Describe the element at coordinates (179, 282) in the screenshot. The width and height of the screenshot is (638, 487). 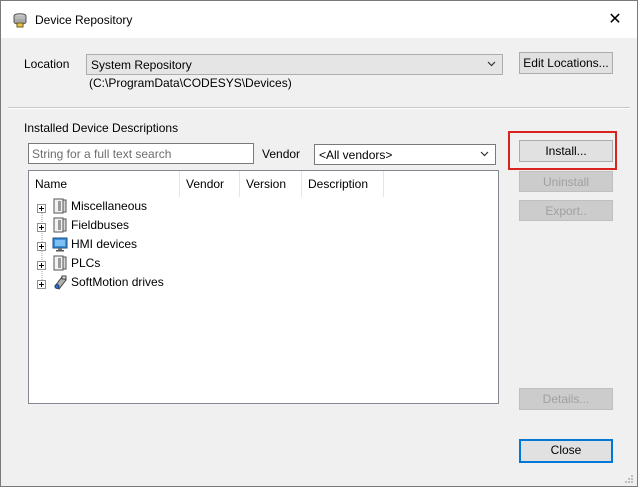
I see `tree-item-softmotion-drives: SoftMotion drives` at that location.